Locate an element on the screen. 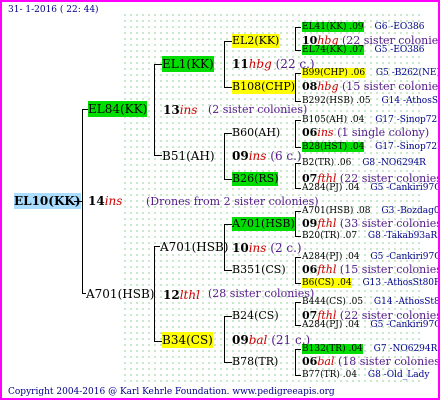 The width and height of the screenshot is (440, 400). g4-entry-name: B20(TR) .07 is located at coordinates (330, 236).